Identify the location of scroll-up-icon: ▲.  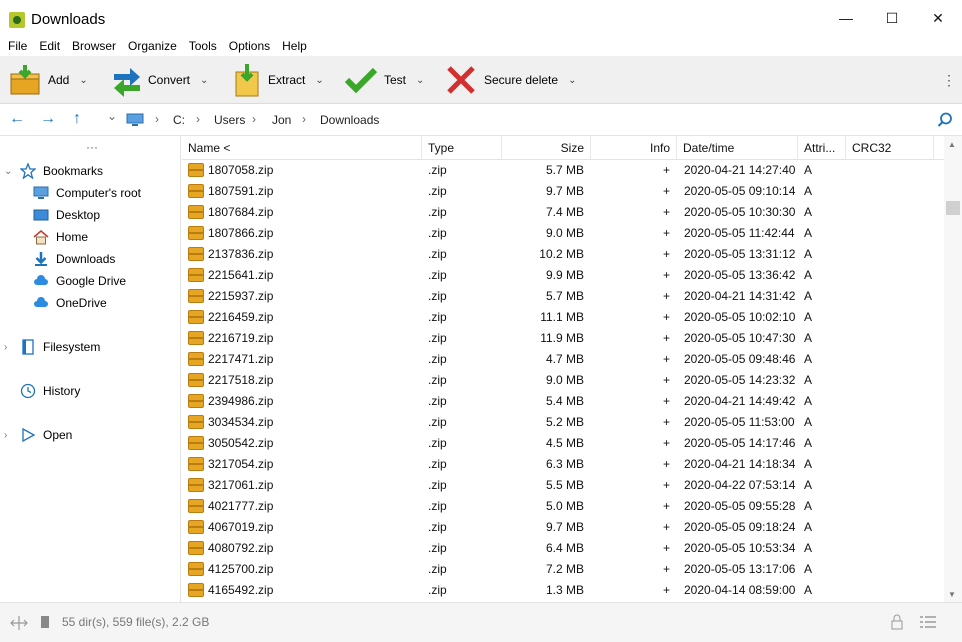
(952, 144).